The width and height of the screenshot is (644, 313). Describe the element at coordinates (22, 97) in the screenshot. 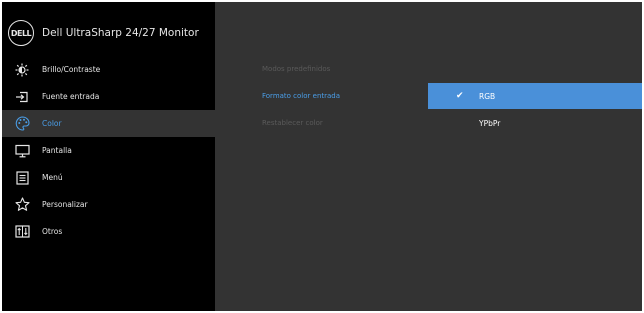

I see `input-source-icon` at that location.